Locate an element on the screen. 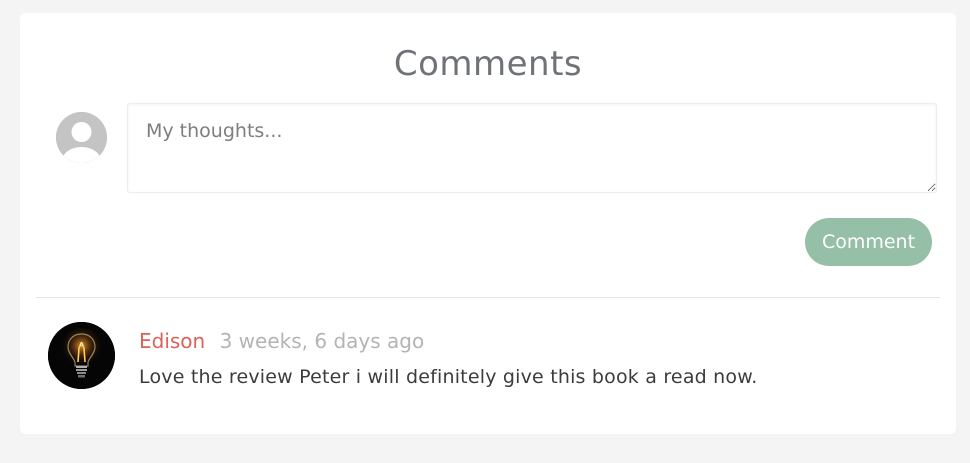 This screenshot has width=970, height=463. current-user-avatar is located at coordinates (81, 137).